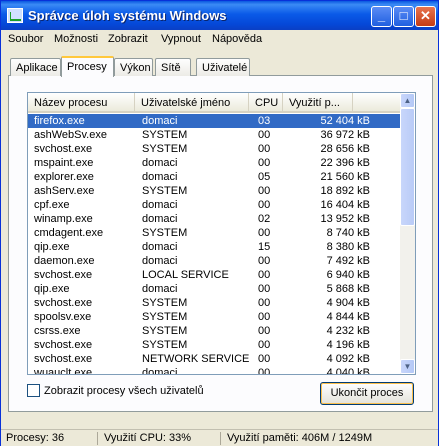  Describe the element at coordinates (214, 233) in the screenshot. I see `process-row: cmdagent.exe SYSTEM 00 8 740 kB` at that location.